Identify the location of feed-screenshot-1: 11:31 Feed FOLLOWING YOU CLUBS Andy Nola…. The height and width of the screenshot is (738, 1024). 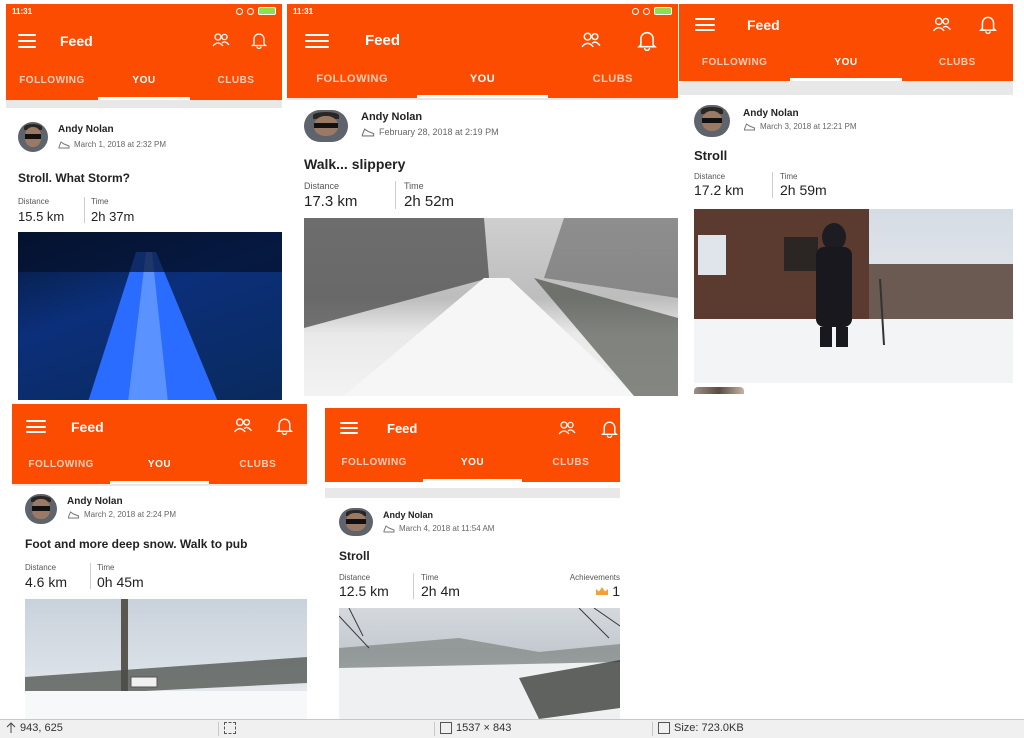
(144, 202).